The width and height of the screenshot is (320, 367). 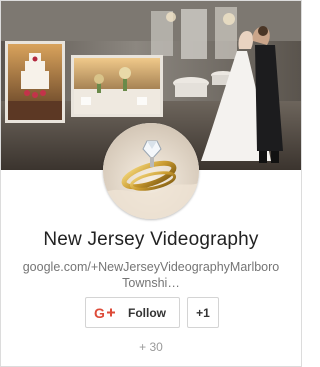 I want to click on google-plus-icon: G, so click(x=105, y=313).